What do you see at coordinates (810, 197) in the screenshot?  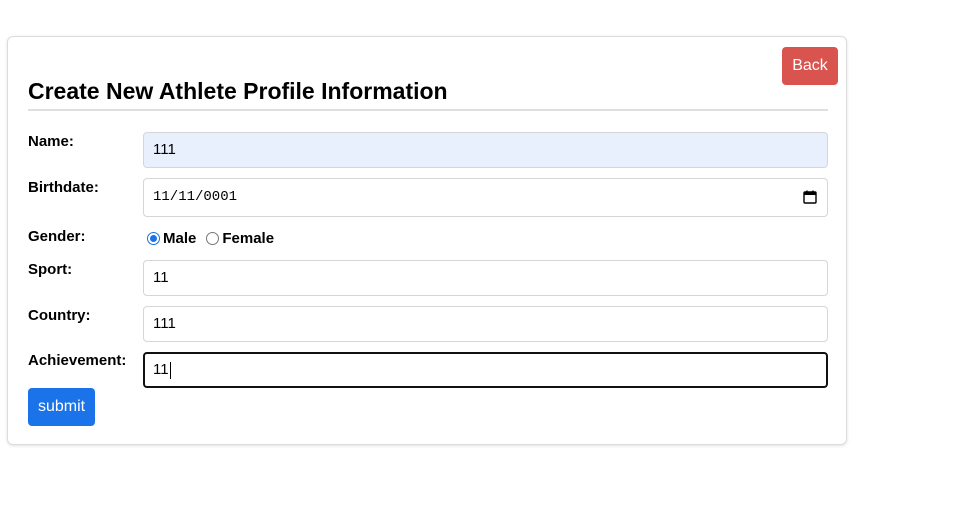 I see `calendar-icon` at bounding box center [810, 197].